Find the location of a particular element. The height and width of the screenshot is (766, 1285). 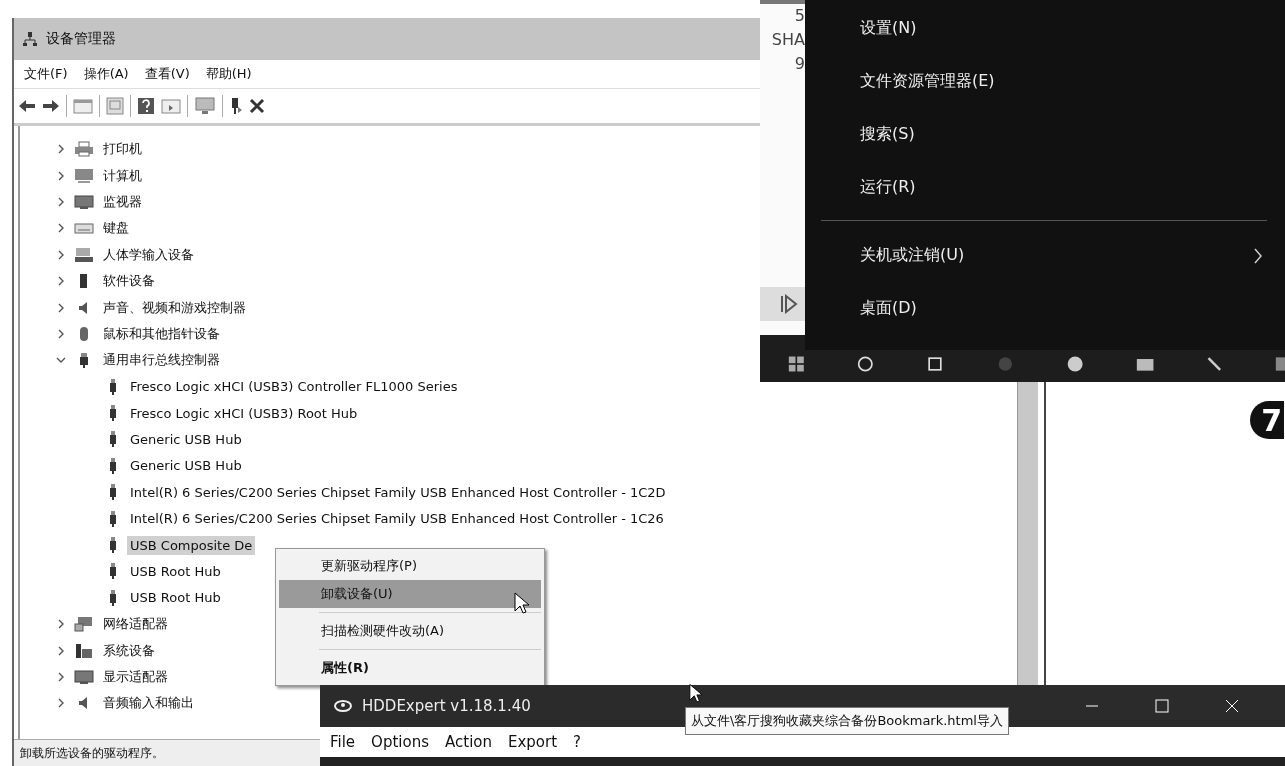

tree-item: Fresco Logic xHCI (USB3) Root Hub is located at coordinates (244, 413).